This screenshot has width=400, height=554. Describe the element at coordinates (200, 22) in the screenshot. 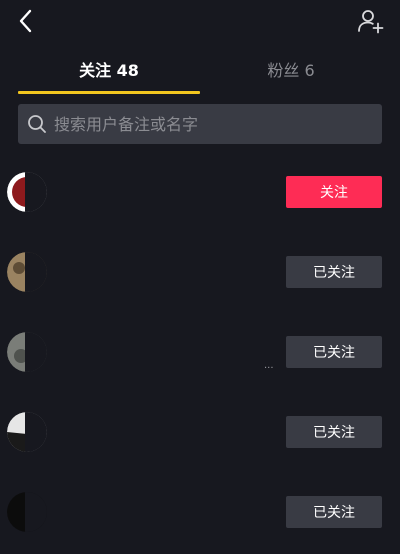

I see `top-bar` at that location.